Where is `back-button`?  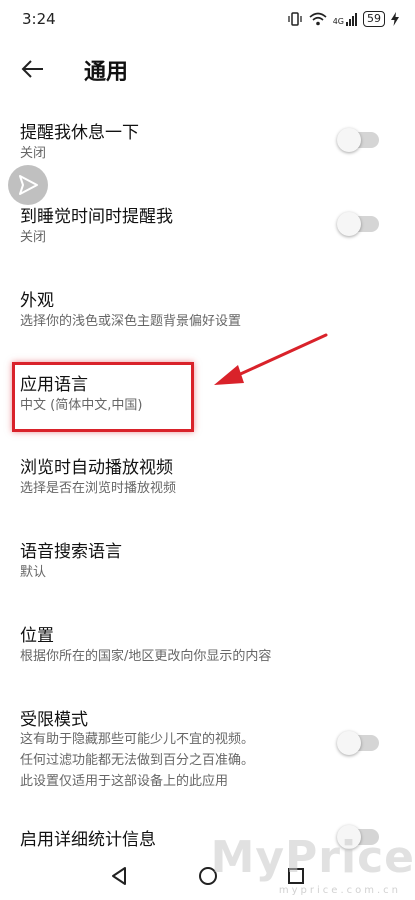 back-button is located at coordinates (33, 69).